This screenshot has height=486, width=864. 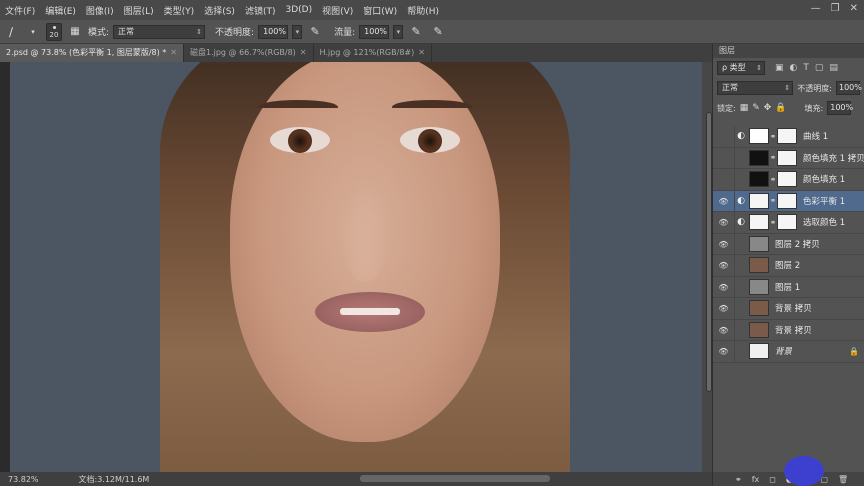 I want to click on layer-row: ⚭ 颜色填充 1 拷贝, so click(x=788, y=158).